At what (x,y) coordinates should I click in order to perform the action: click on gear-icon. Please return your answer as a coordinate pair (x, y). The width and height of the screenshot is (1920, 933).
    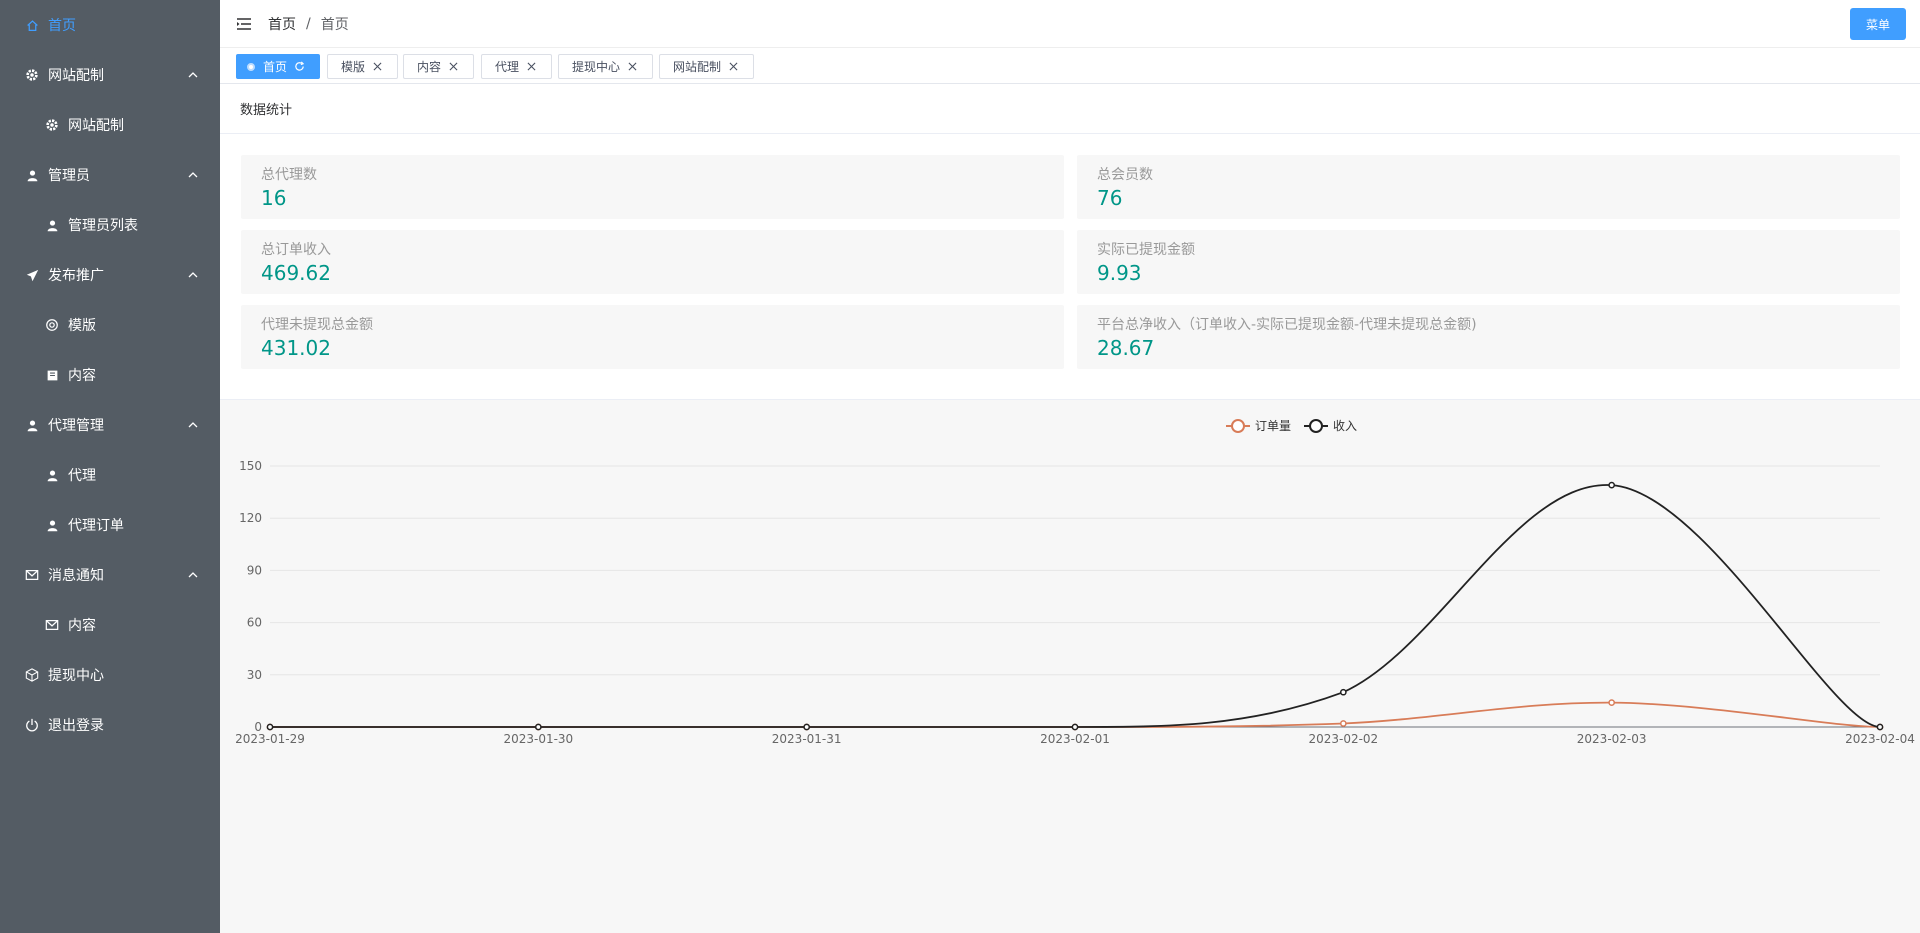
    Looking at the image, I should click on (52, 125).